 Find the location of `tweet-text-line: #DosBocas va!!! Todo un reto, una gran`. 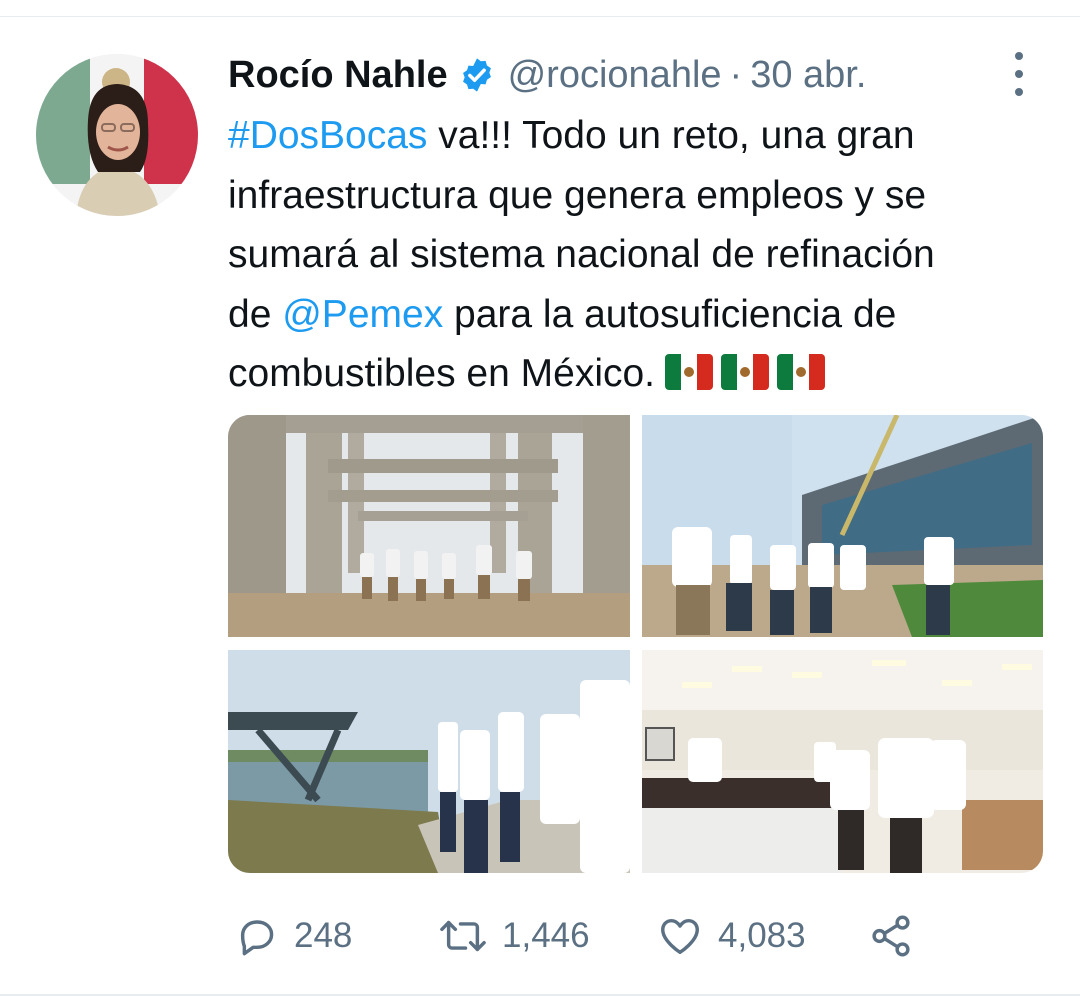

tweet-text-line: #DosBocas va!!! Todo un reto, una gran is located at coordinates (643, 136).